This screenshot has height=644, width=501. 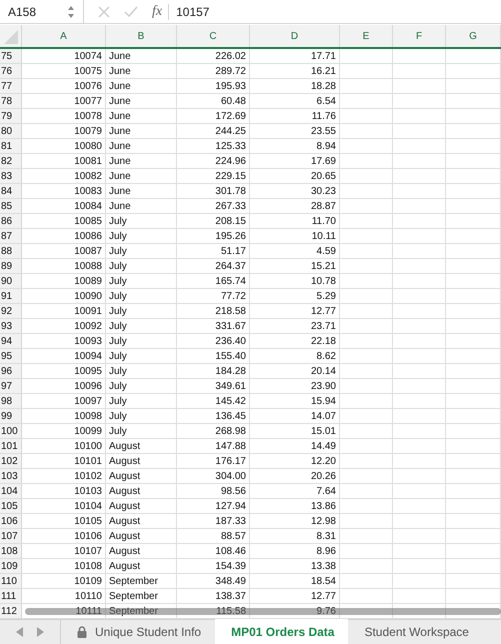 What do you see at coordinates (11, 222) in the screenshot?
I see `row-number: 86` at bounding box center [11, 222].